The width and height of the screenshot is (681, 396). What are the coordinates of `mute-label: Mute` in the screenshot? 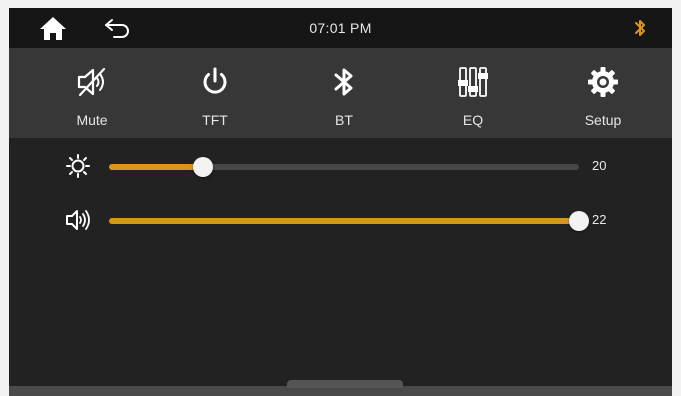 It's located at (92, 120).